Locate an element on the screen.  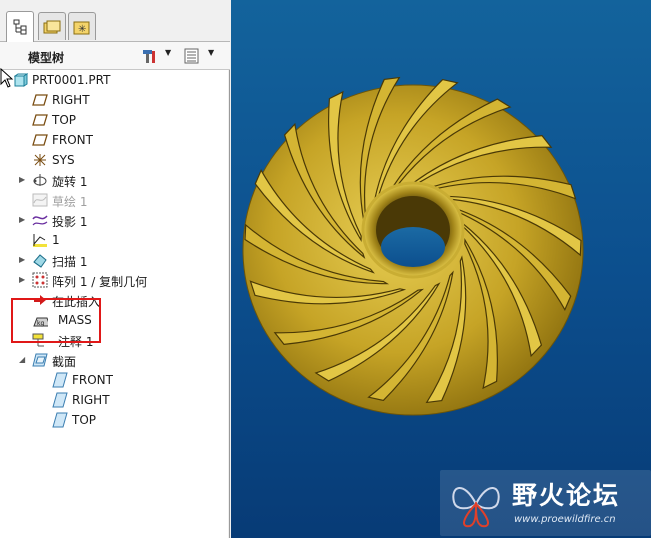
tree-item-coord-sys: SYS is located at coordinates (114, 160).